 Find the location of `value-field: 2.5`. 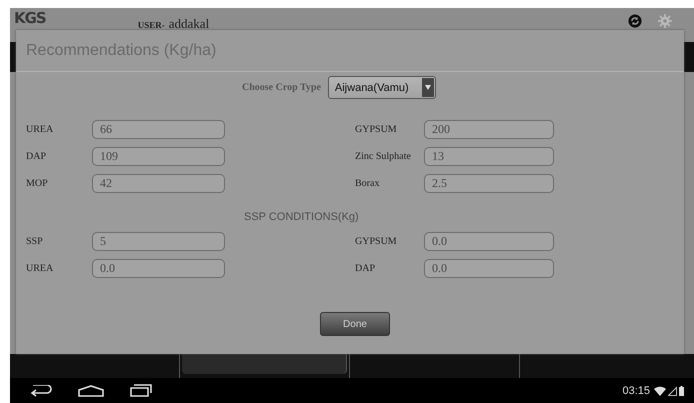

value-field: 2.5 is located at coordinates (489, 183).